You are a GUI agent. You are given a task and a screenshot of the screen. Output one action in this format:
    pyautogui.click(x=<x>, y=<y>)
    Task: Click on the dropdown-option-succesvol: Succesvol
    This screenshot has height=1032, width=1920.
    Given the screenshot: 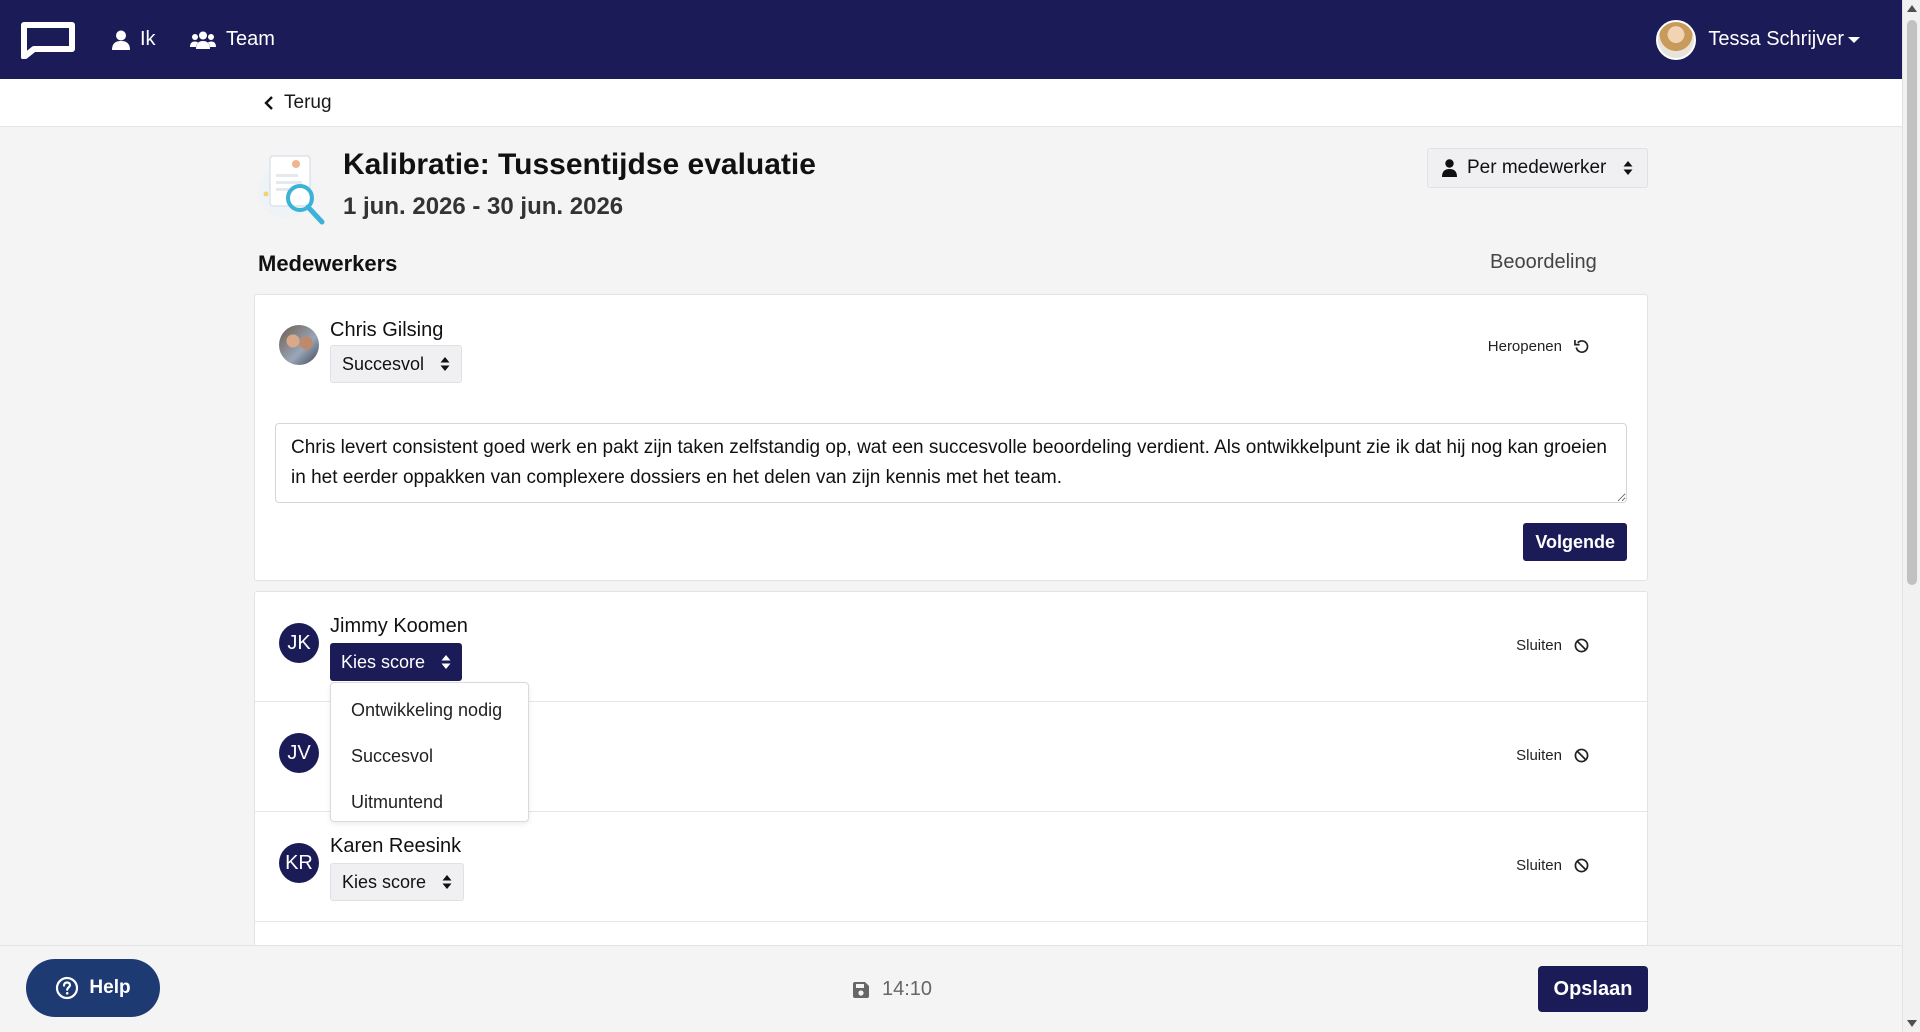 What is the action you would take?
    pyautogui.click(x=429, y=756)
    